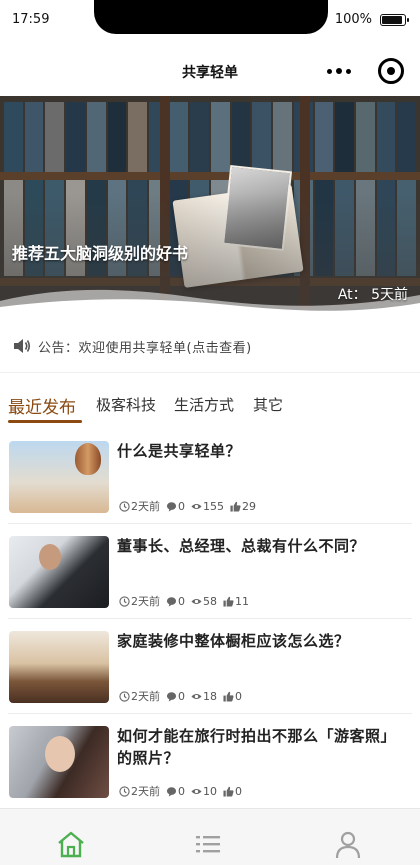 The image size is (420, 865). Describe the element at coordinates (211, 17) in the screenshot. I see `device-notch` at that location.